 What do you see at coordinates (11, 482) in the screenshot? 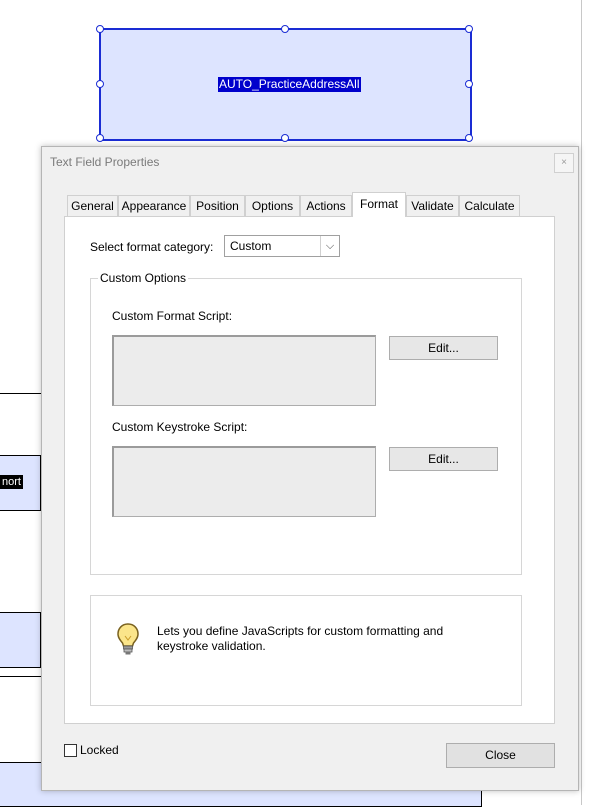
I see `form-field-name: nort` at bounding box center [11, 482].